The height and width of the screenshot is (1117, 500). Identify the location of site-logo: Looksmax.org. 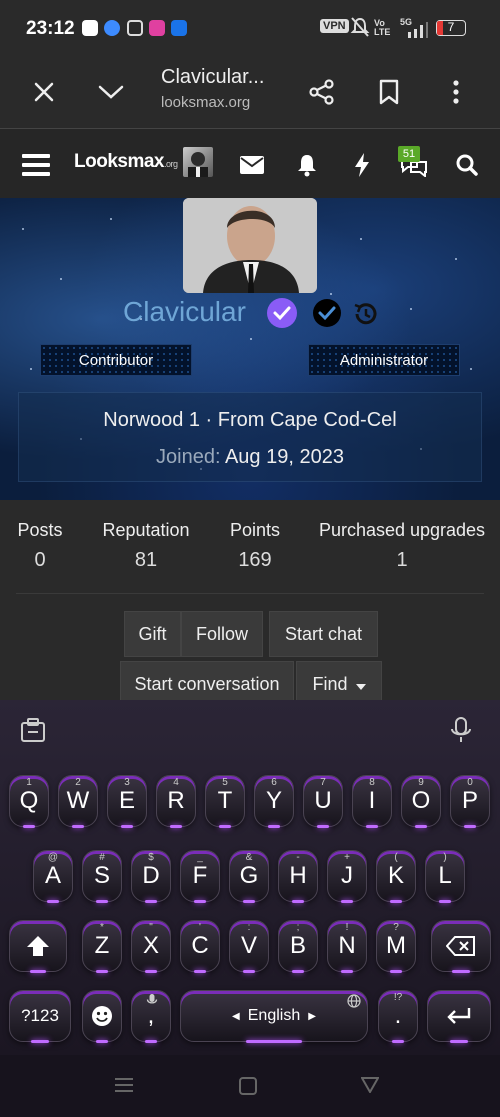
(126, 162).